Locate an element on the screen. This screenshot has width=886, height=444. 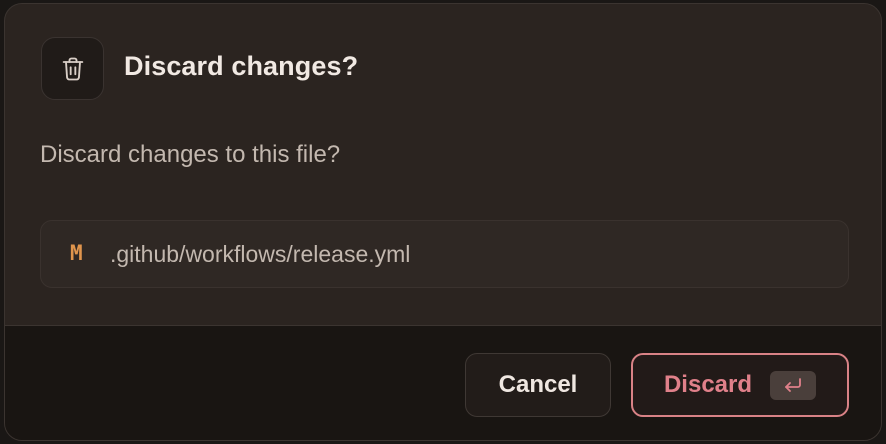
cancel-button: Cancel is located at coordinates (538, 385).